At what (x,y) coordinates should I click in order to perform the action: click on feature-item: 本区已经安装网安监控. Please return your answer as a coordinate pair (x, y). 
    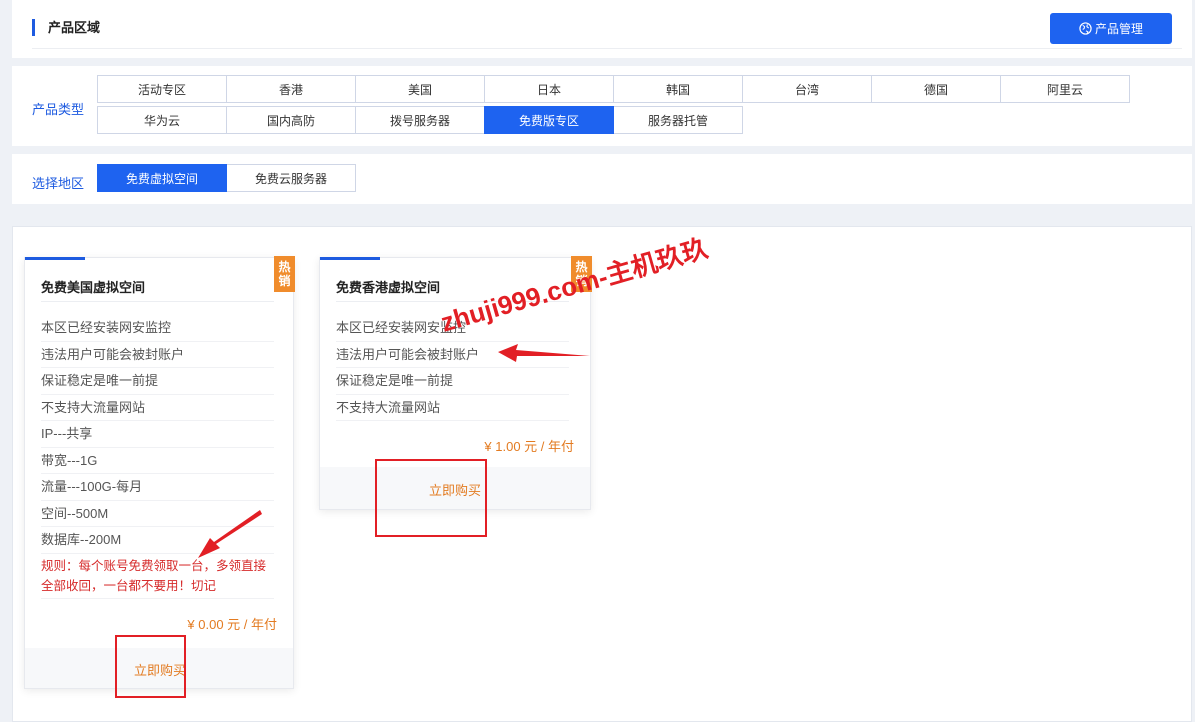
    Looking at the image, I should click on (157, 328).